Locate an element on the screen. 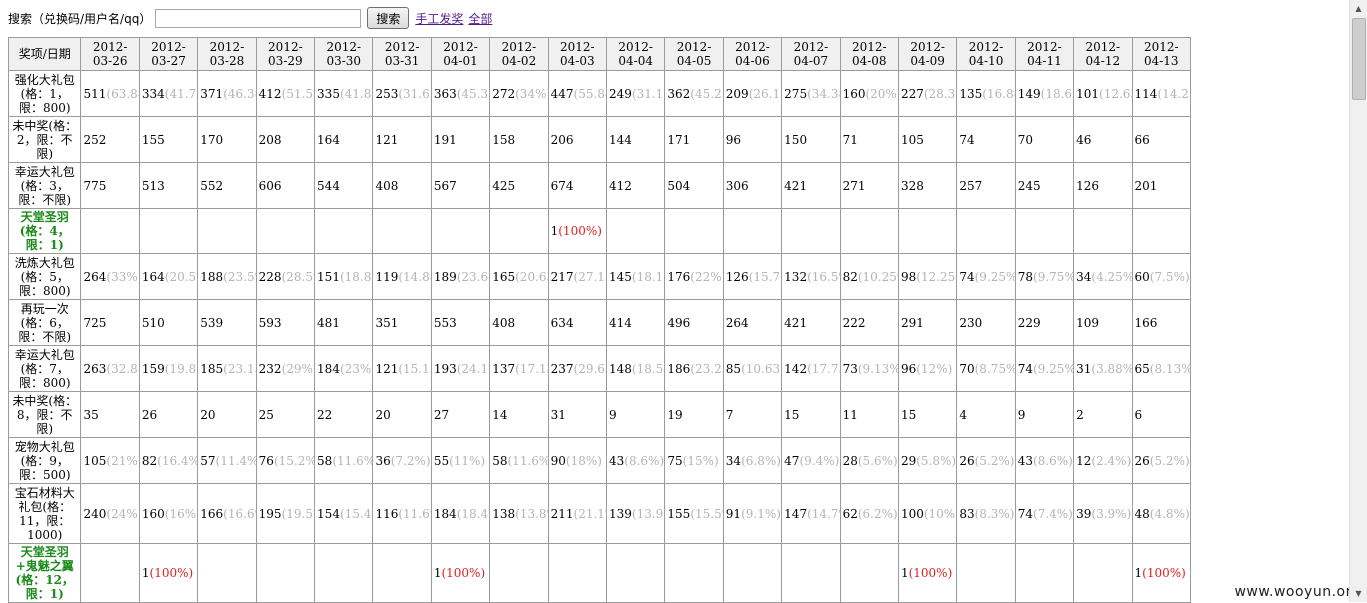 The width and height of the screenshot is (1367, 603). count-value: 606 is located at coordinates (270, 185).